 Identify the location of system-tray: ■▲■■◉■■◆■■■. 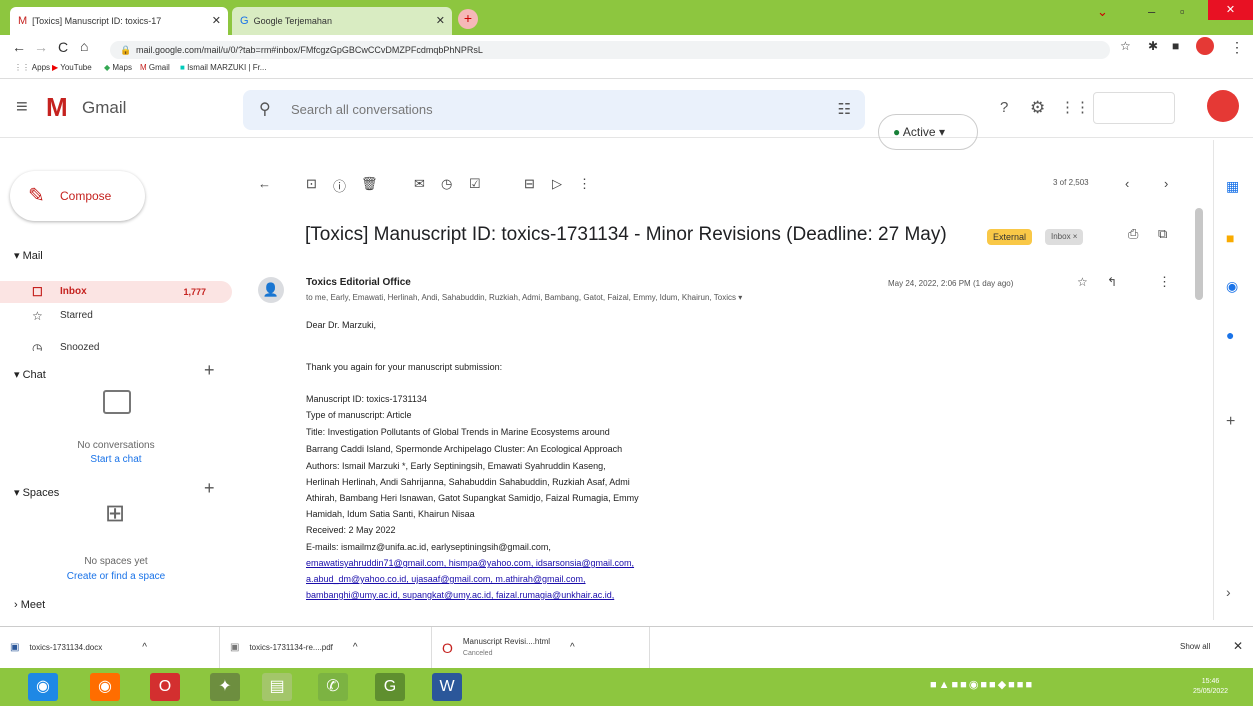
(982, 684).